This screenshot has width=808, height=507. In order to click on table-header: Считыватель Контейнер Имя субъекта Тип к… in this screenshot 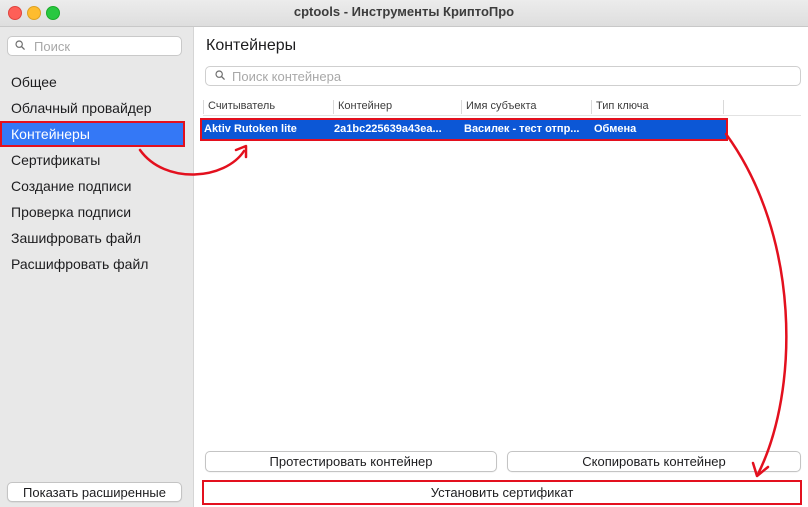, I will do `click(502, 106)`.